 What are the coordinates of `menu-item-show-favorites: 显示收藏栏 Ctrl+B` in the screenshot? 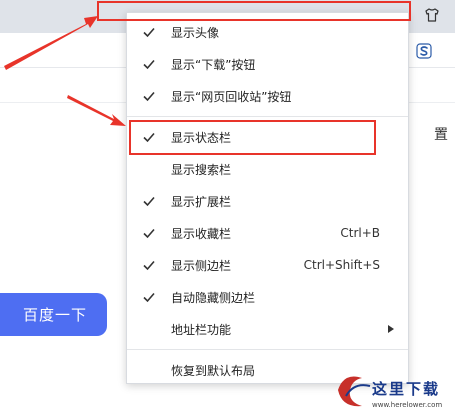 It's located at (267, 233).